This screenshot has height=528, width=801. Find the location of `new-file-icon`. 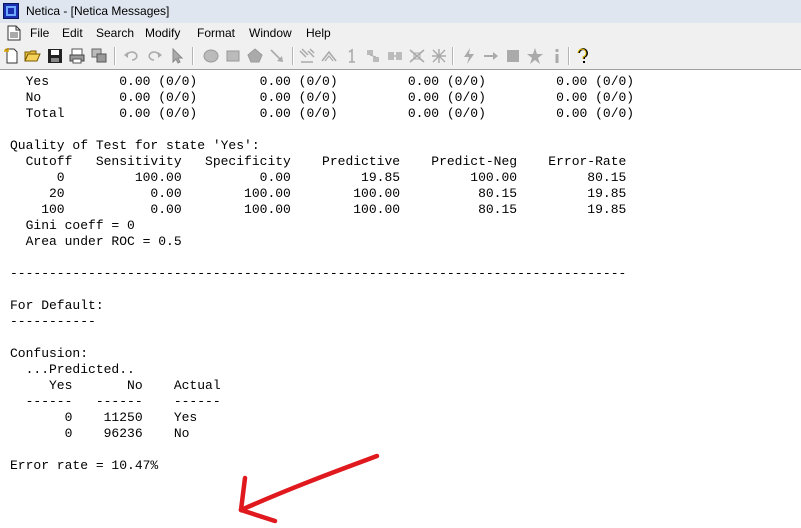

new-file-icon is located at coordinates (12, 56).